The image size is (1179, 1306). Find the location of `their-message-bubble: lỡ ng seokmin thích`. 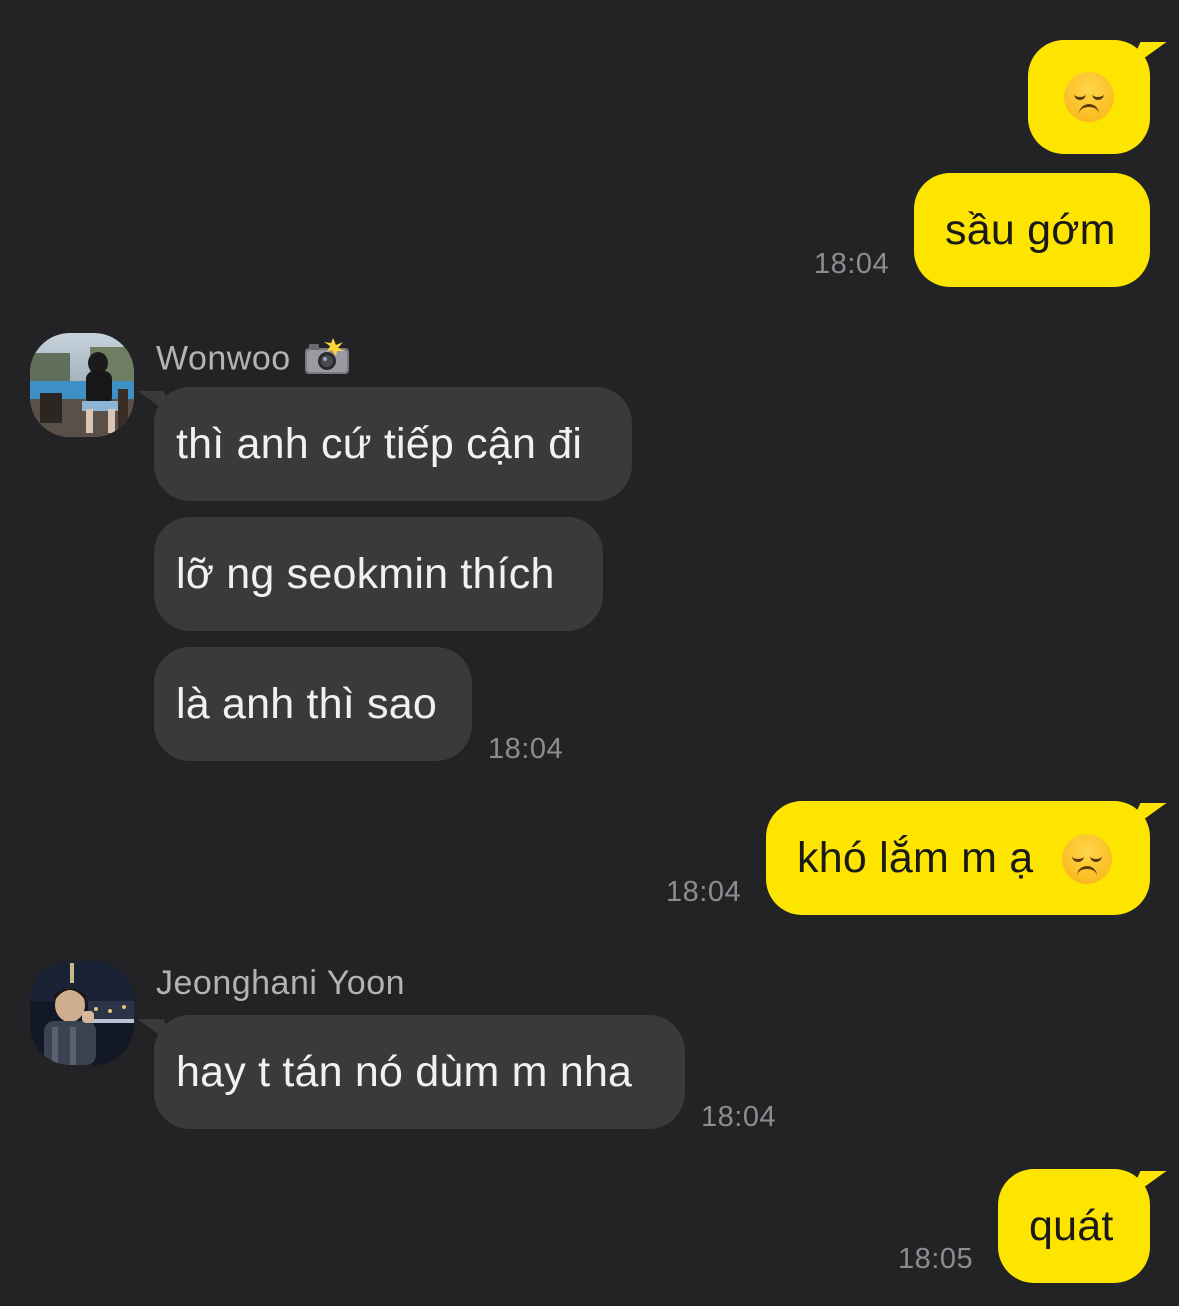

their-message-bubble: lỡ ng seokmin thích is located at coordinates (378, 574).